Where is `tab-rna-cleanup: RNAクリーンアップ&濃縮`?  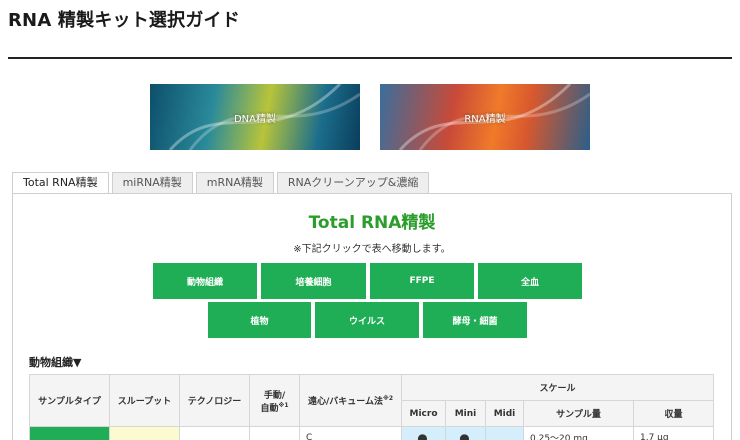
tab-rna-cleanup: RNAクリーンアップ&濃縮 is located at coordinates (353, 182).